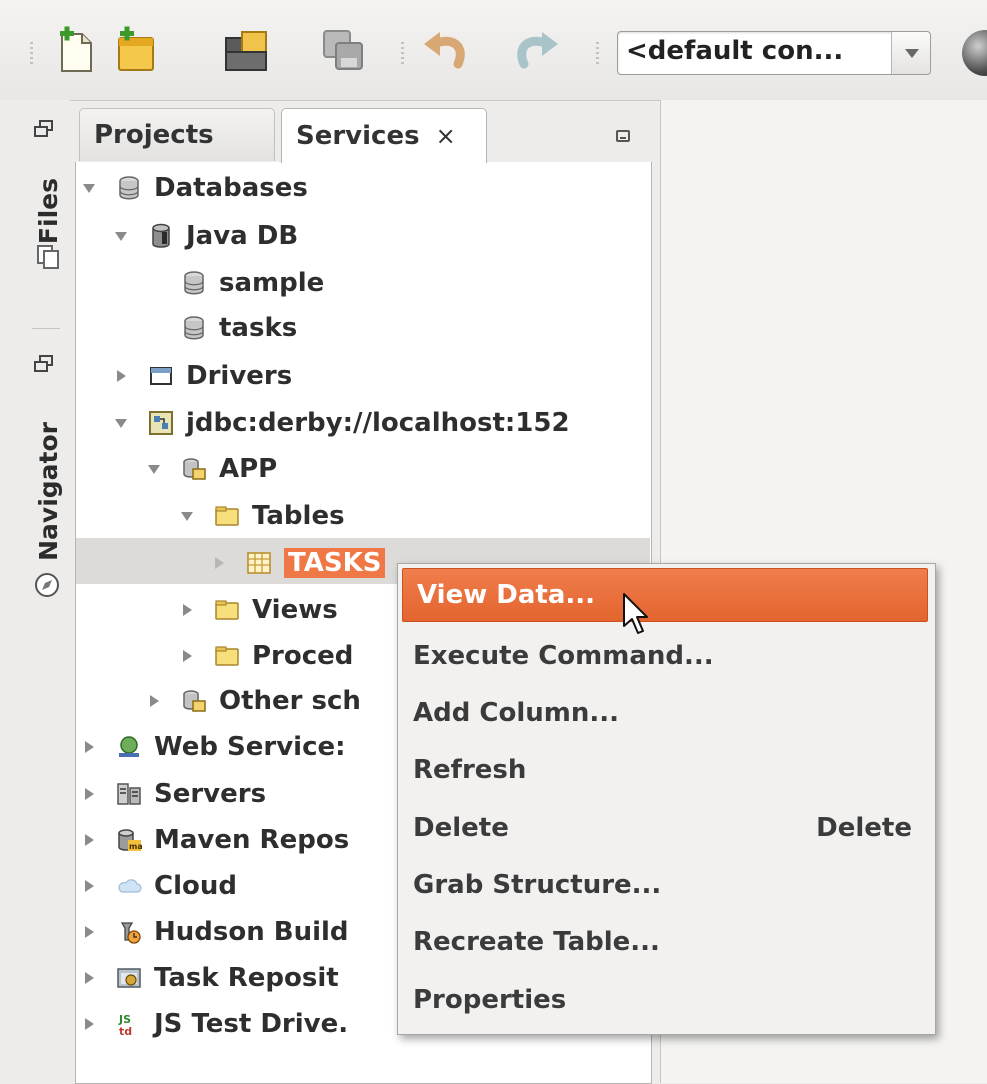  I want to click on tree-node-label: Other sch, so click(290, 701).